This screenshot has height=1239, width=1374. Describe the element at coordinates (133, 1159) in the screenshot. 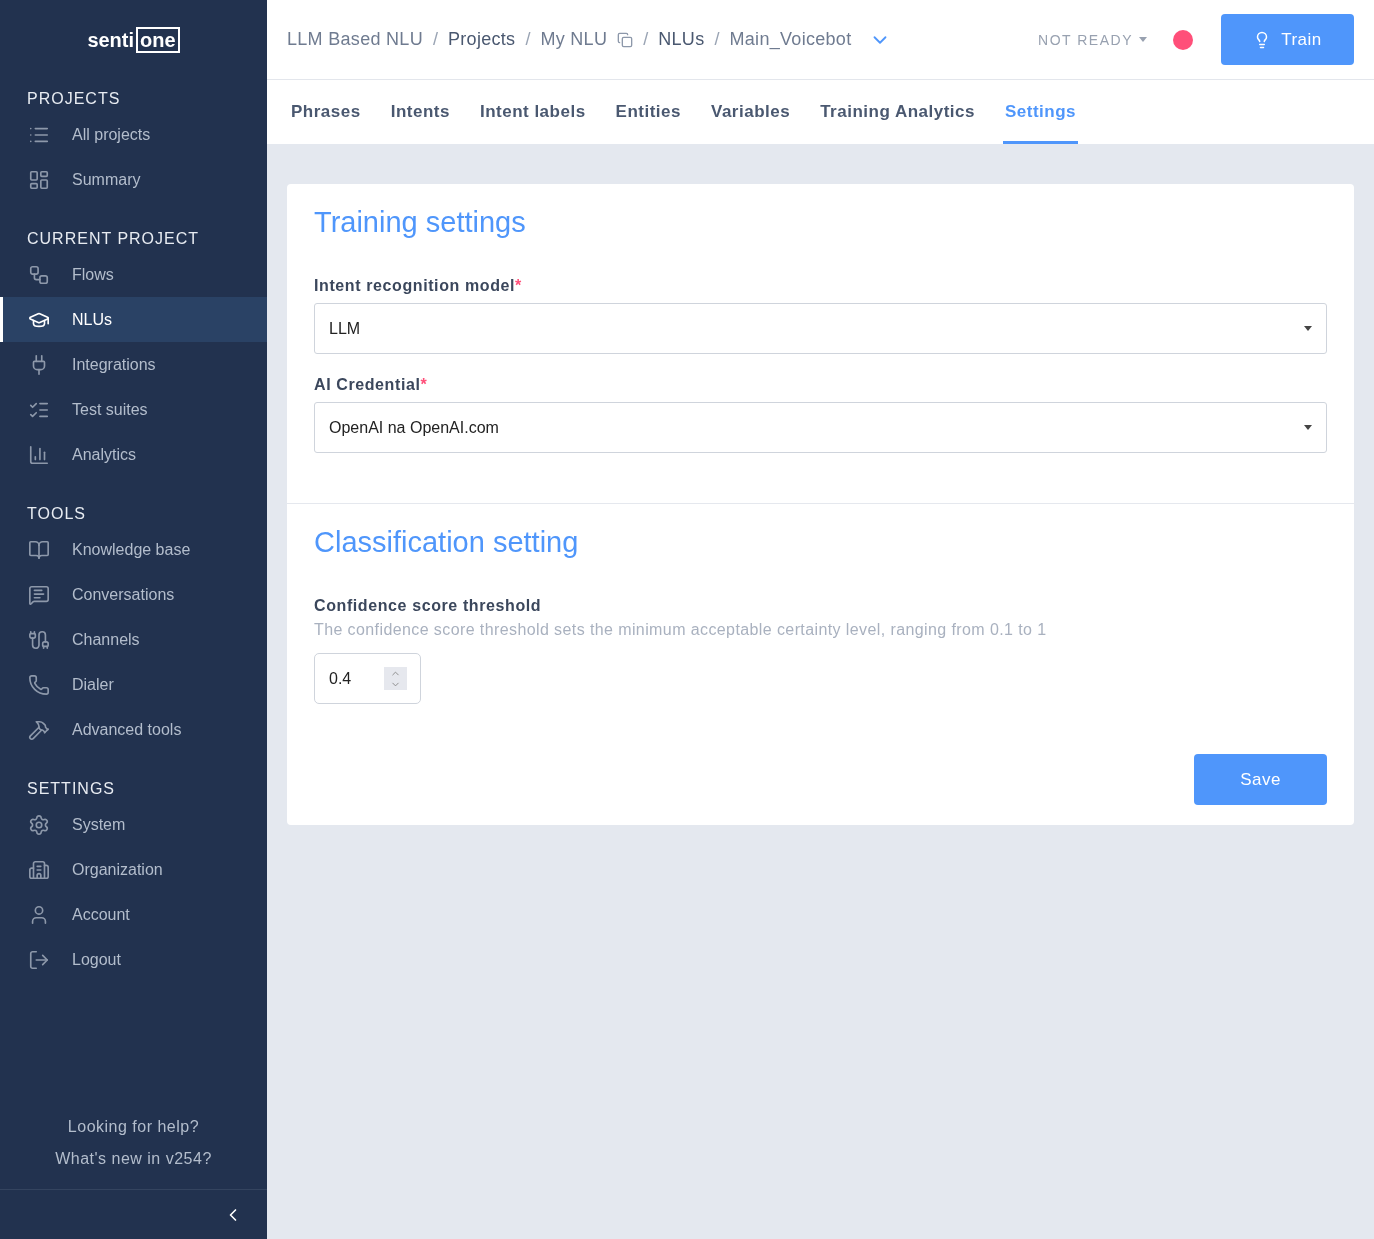

I see `help-link: What's new in v254?` at that location.